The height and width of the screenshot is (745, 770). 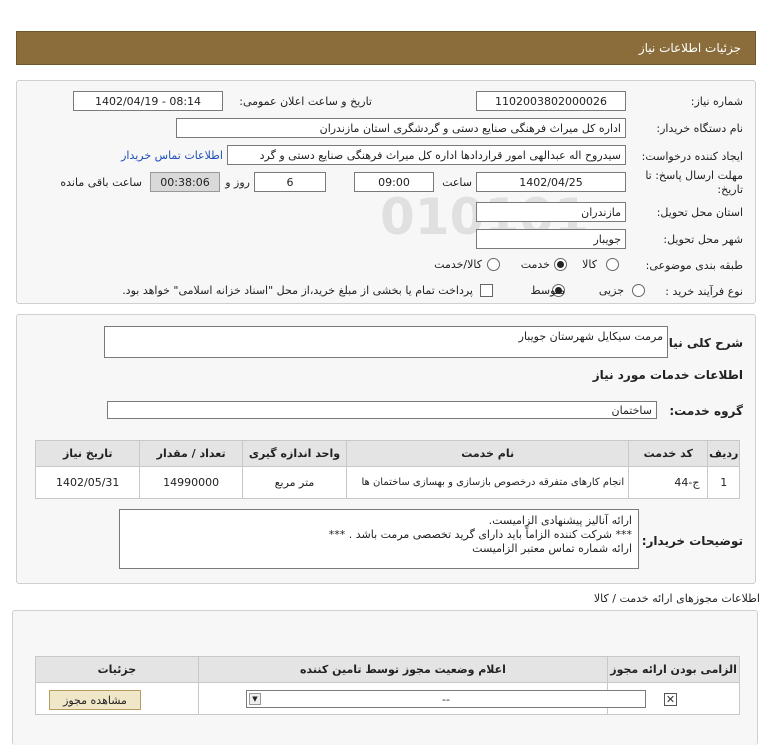 What do you see at coordinates (551, 101) in the screenshot?
I see `need-number-field: 1102003802000026` at bounding box center [551, 101].